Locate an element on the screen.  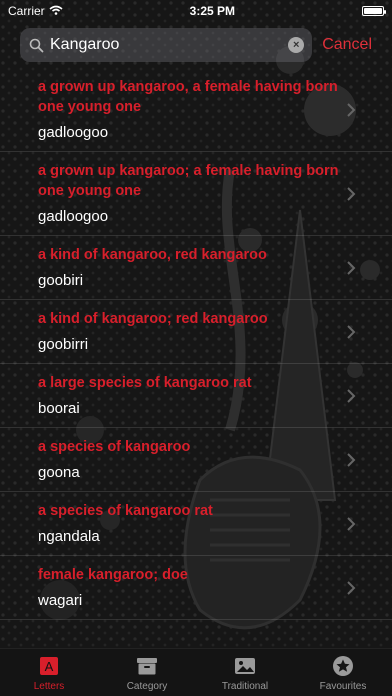
tab-label: Favourites is located at coordinates (343, 686).